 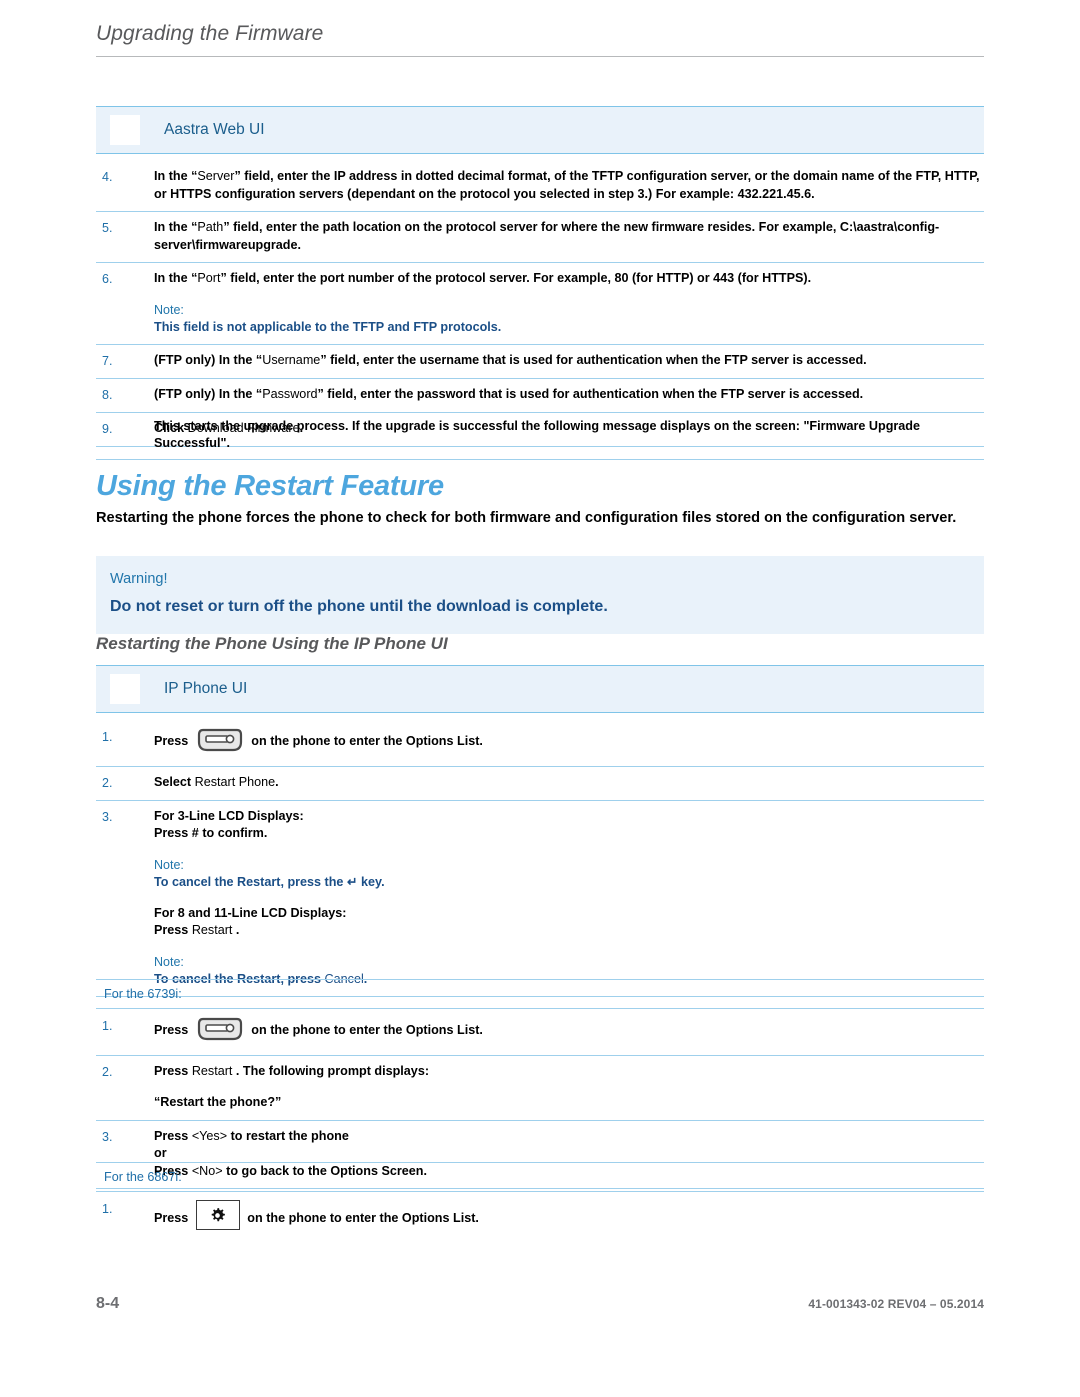 I want to click on phone-ui-step-3-press-tail: ., so click(x=236, y=930).